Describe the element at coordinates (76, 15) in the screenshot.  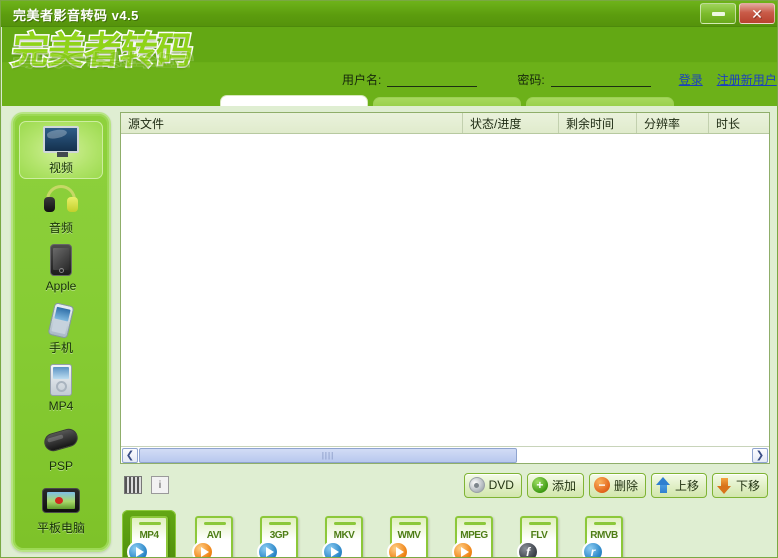
I see `window-title: 完美者影音转码 v4.5` at that location.